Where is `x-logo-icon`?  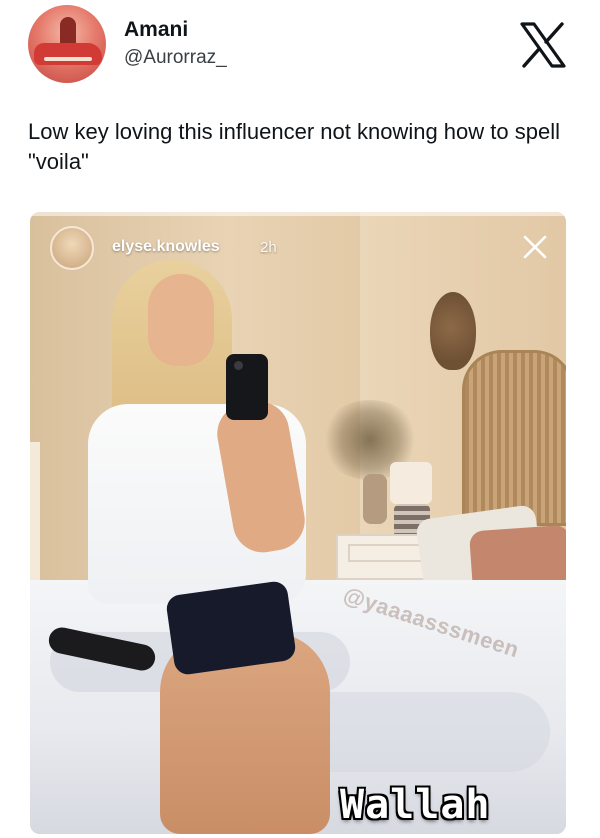 x-logo-icon is located at coordinates (543, 45).